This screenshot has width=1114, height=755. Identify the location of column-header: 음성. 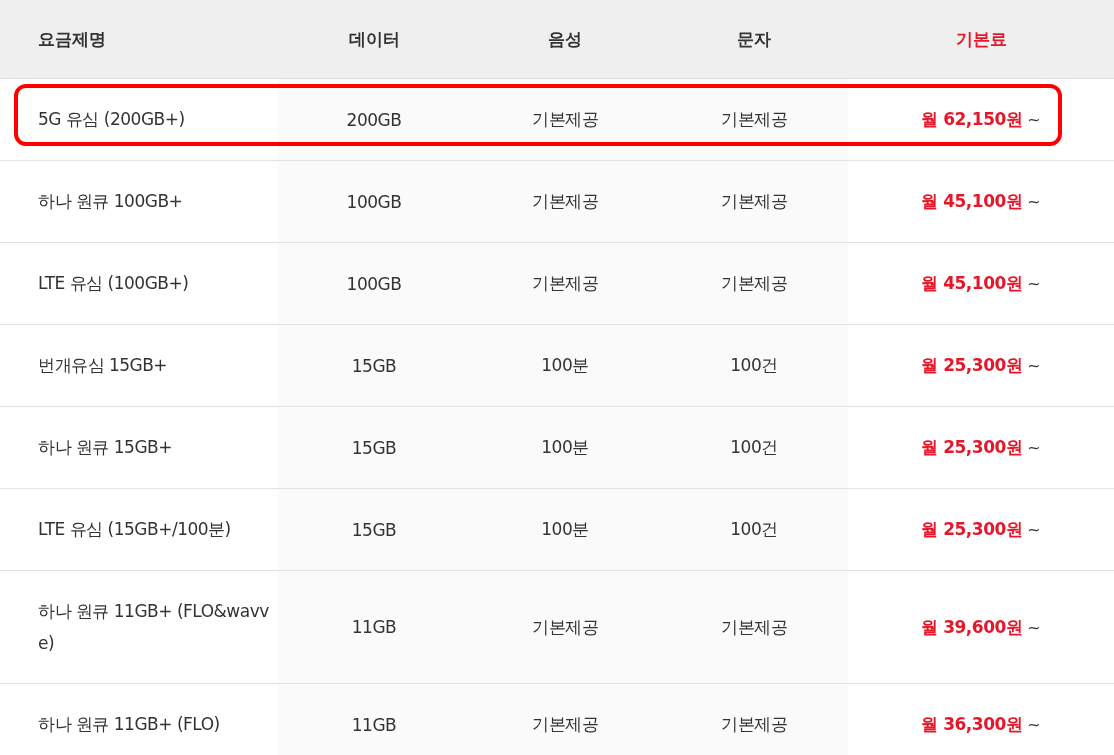
(565, 39).